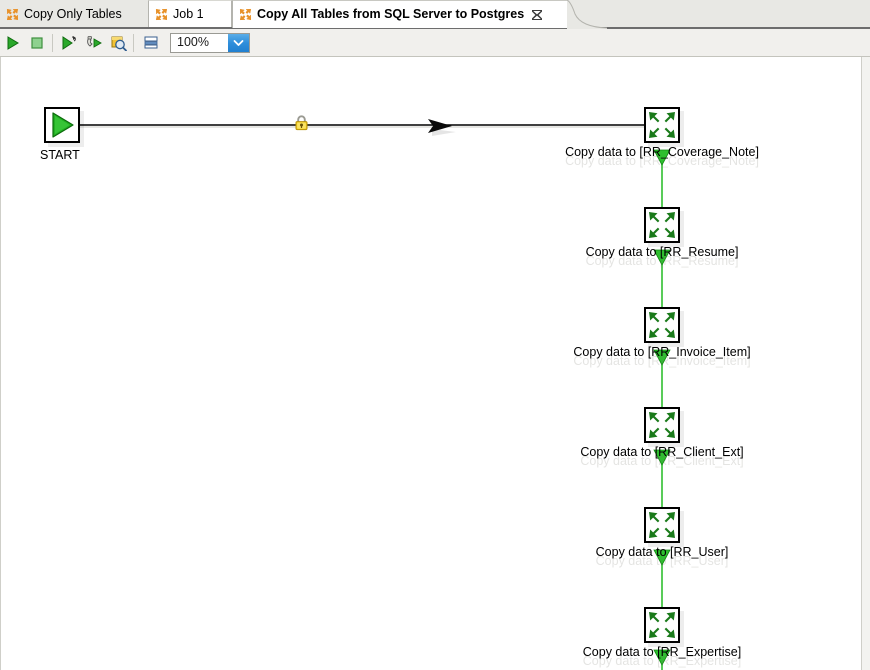 Image resolution: width=870 pixels, height=670 pixels. Describe the element at coordinates (238, 42) in the screenshot. I see `chevron-down-icon` at that location.